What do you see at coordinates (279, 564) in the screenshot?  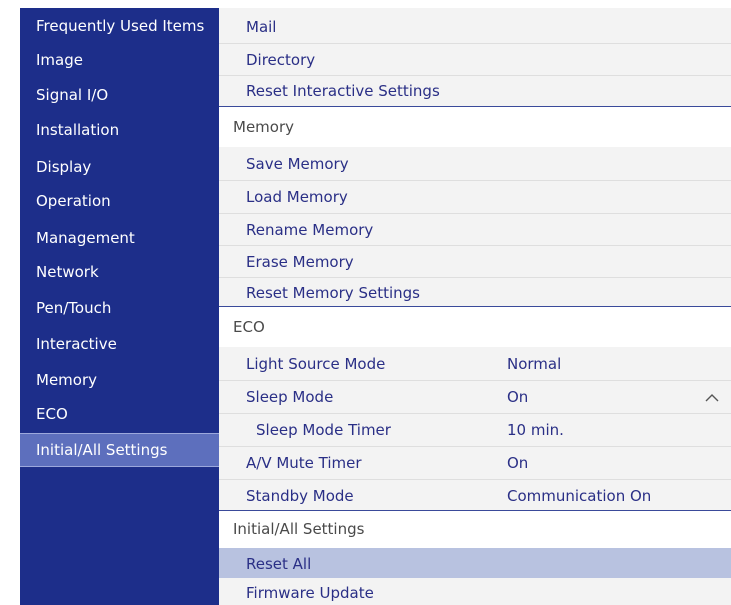 I see `menu-item-label: Reset All` at bounding box center [279, 564].